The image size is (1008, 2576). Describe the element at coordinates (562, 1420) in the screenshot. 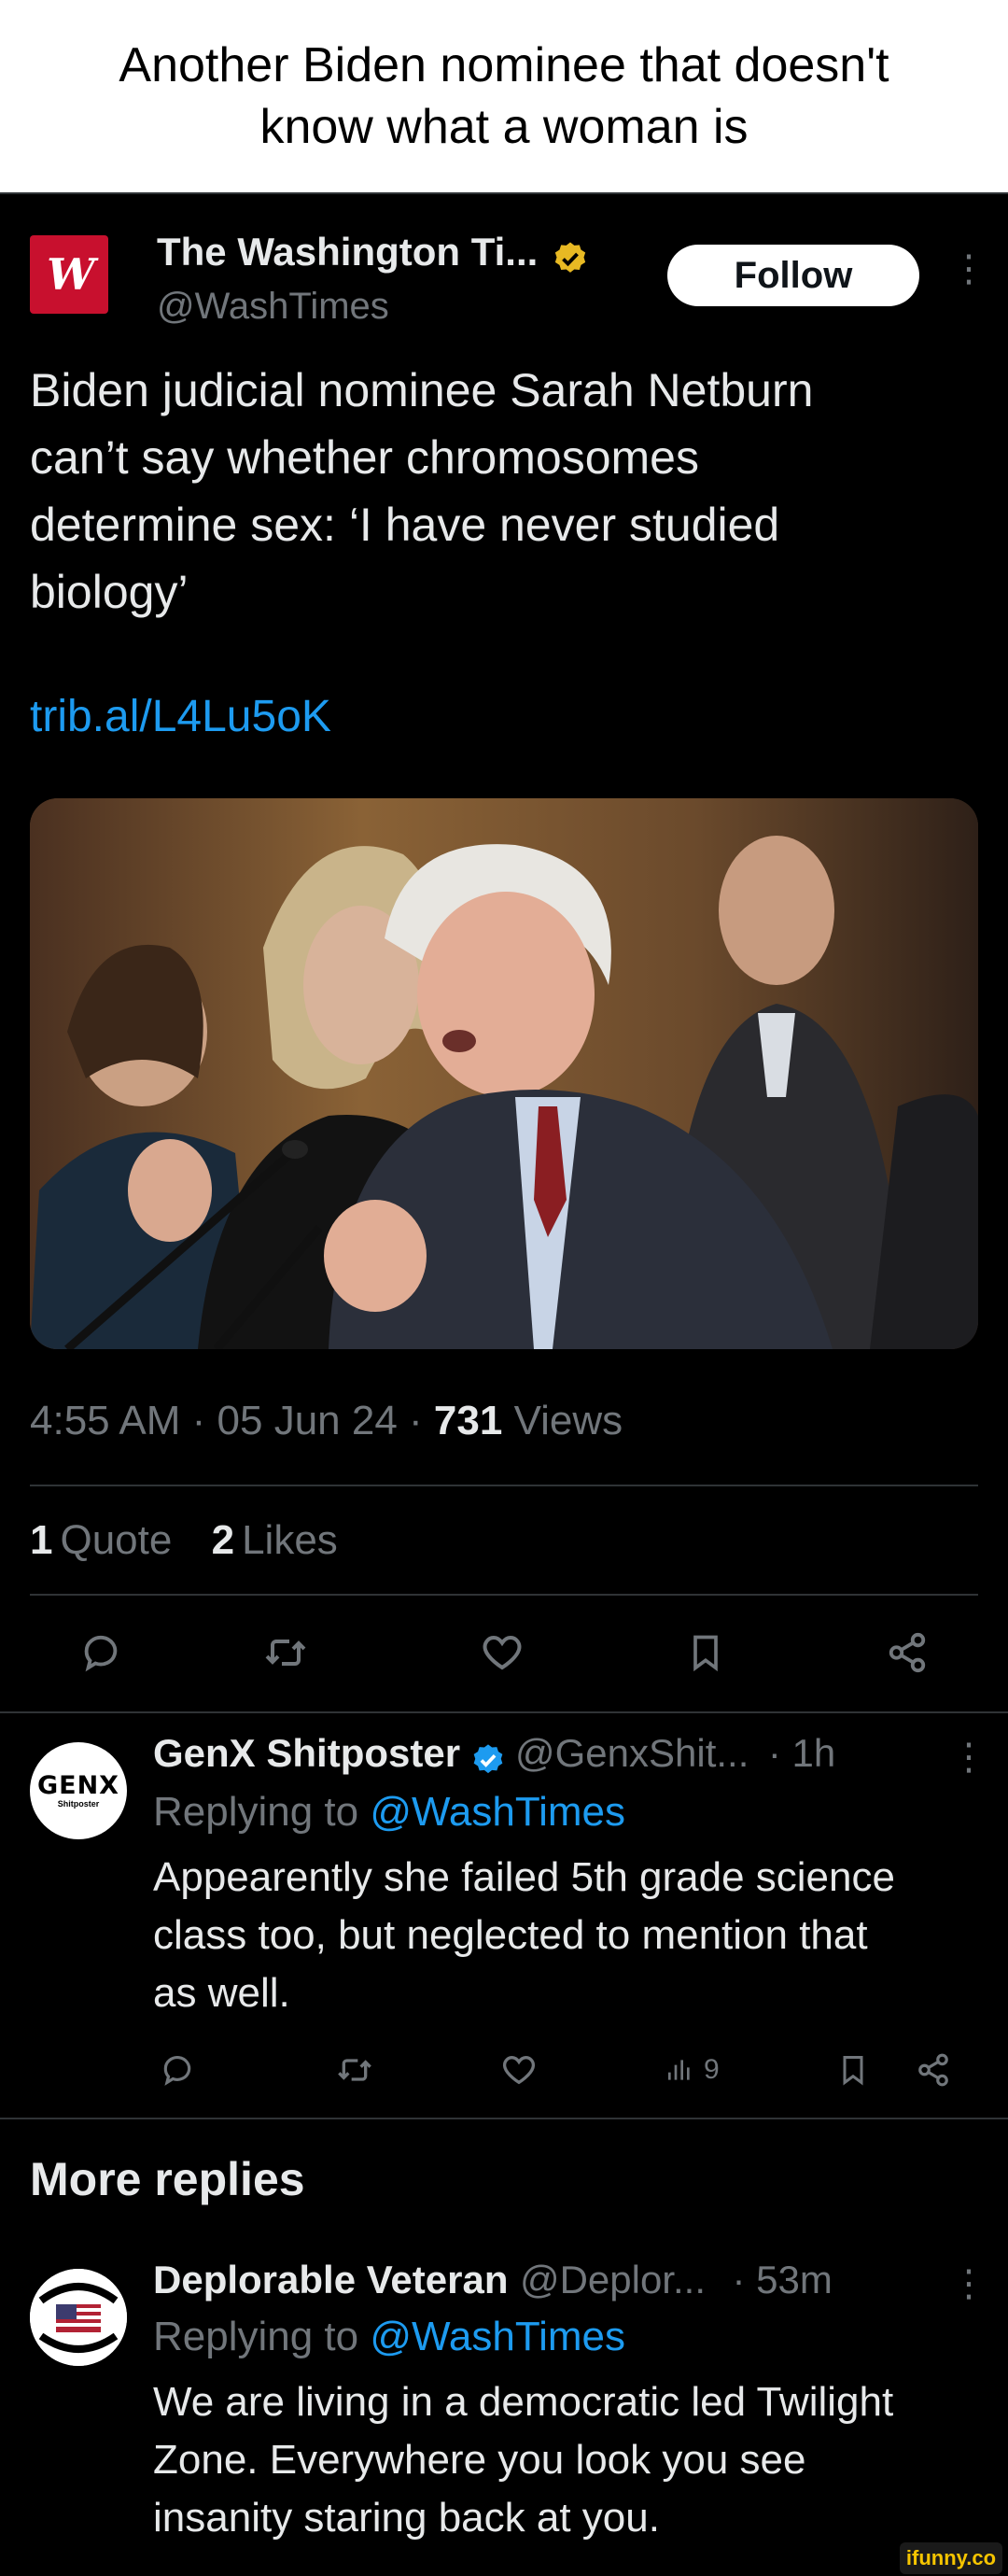

I see `views-label: Views` at that location.